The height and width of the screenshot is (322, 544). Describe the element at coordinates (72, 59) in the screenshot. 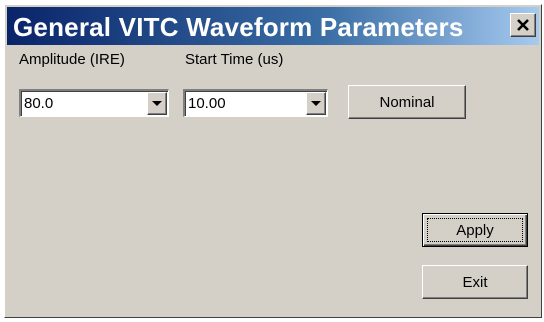

I see `amplitude-label: Amplitude (IRE)` at that location.